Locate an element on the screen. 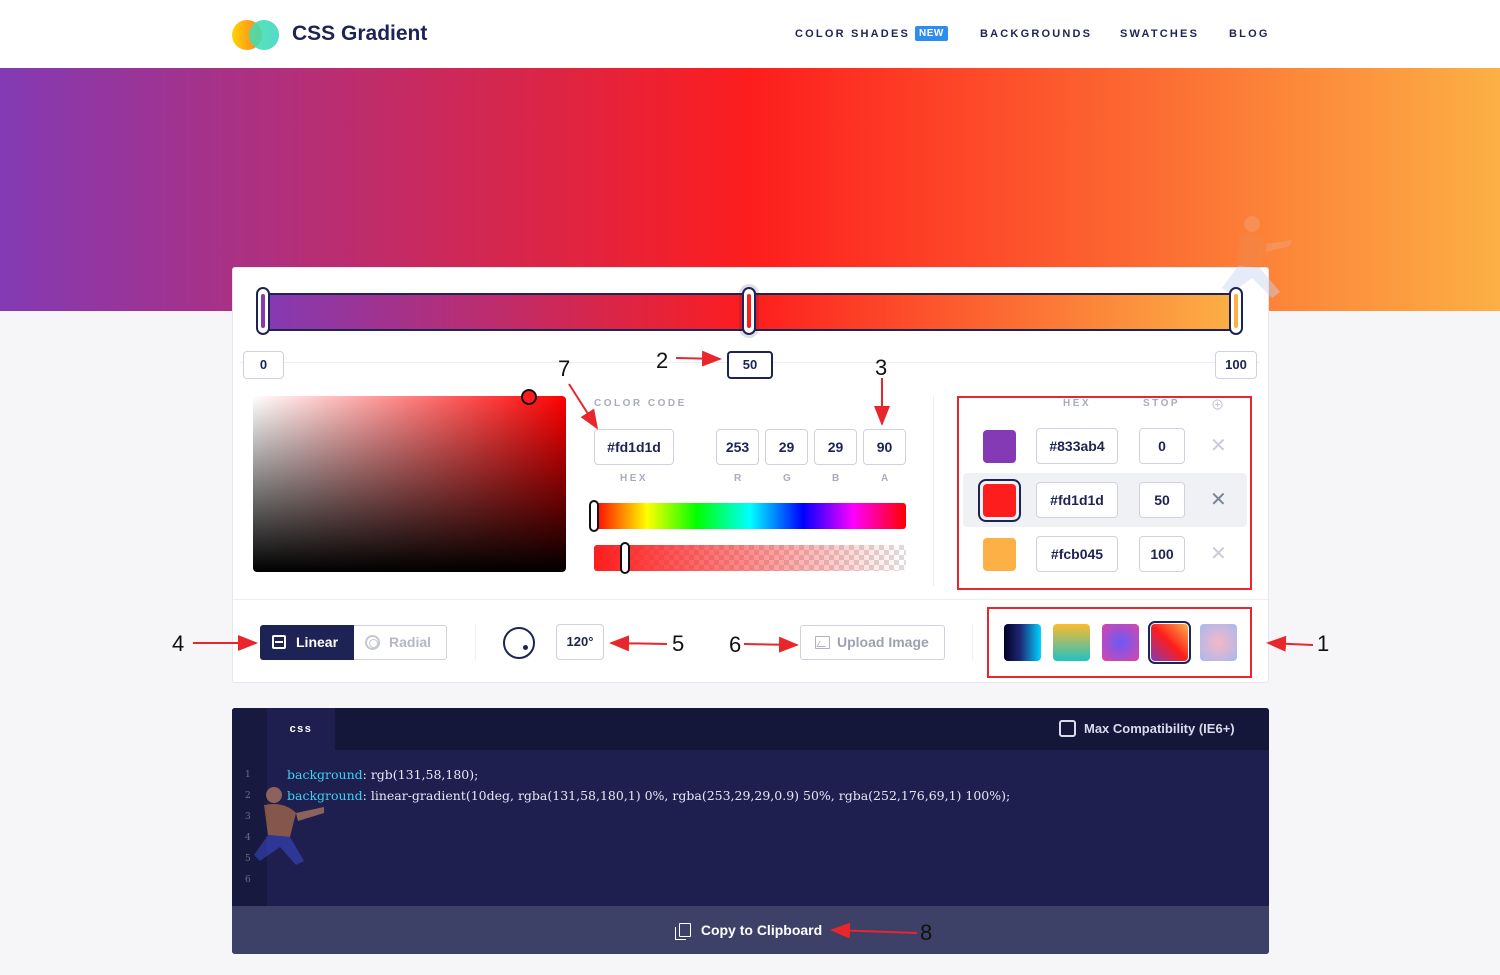  annotation-4: 4 is located at coordinates (178, 643).